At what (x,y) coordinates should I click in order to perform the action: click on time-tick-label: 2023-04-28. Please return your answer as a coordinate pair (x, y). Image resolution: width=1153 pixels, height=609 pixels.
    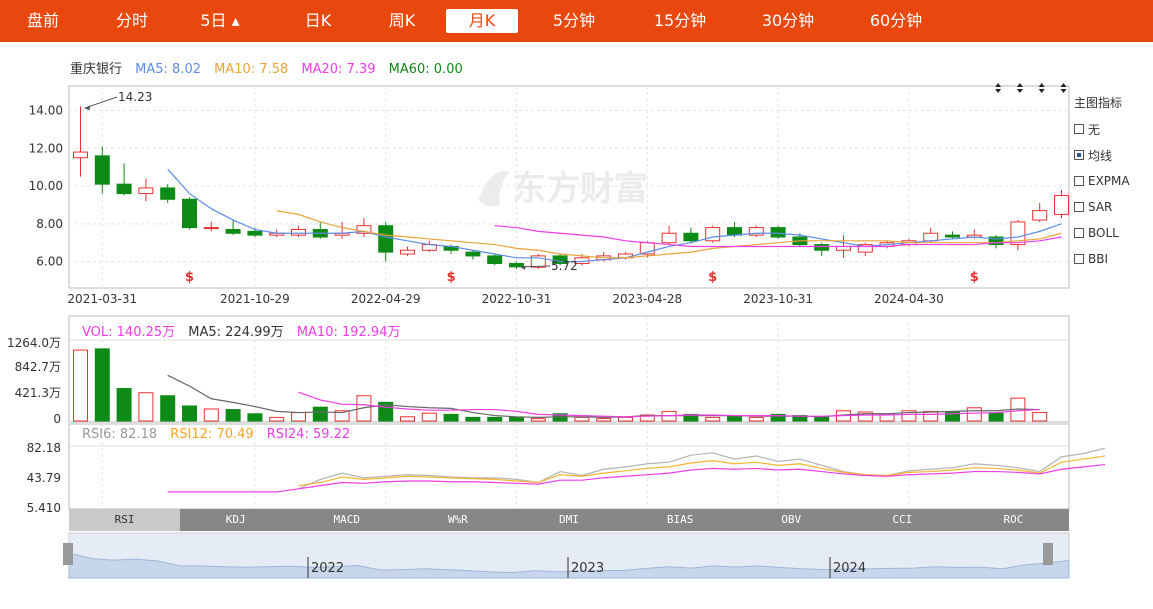
    Looking at the image, I should click on (647, 299).